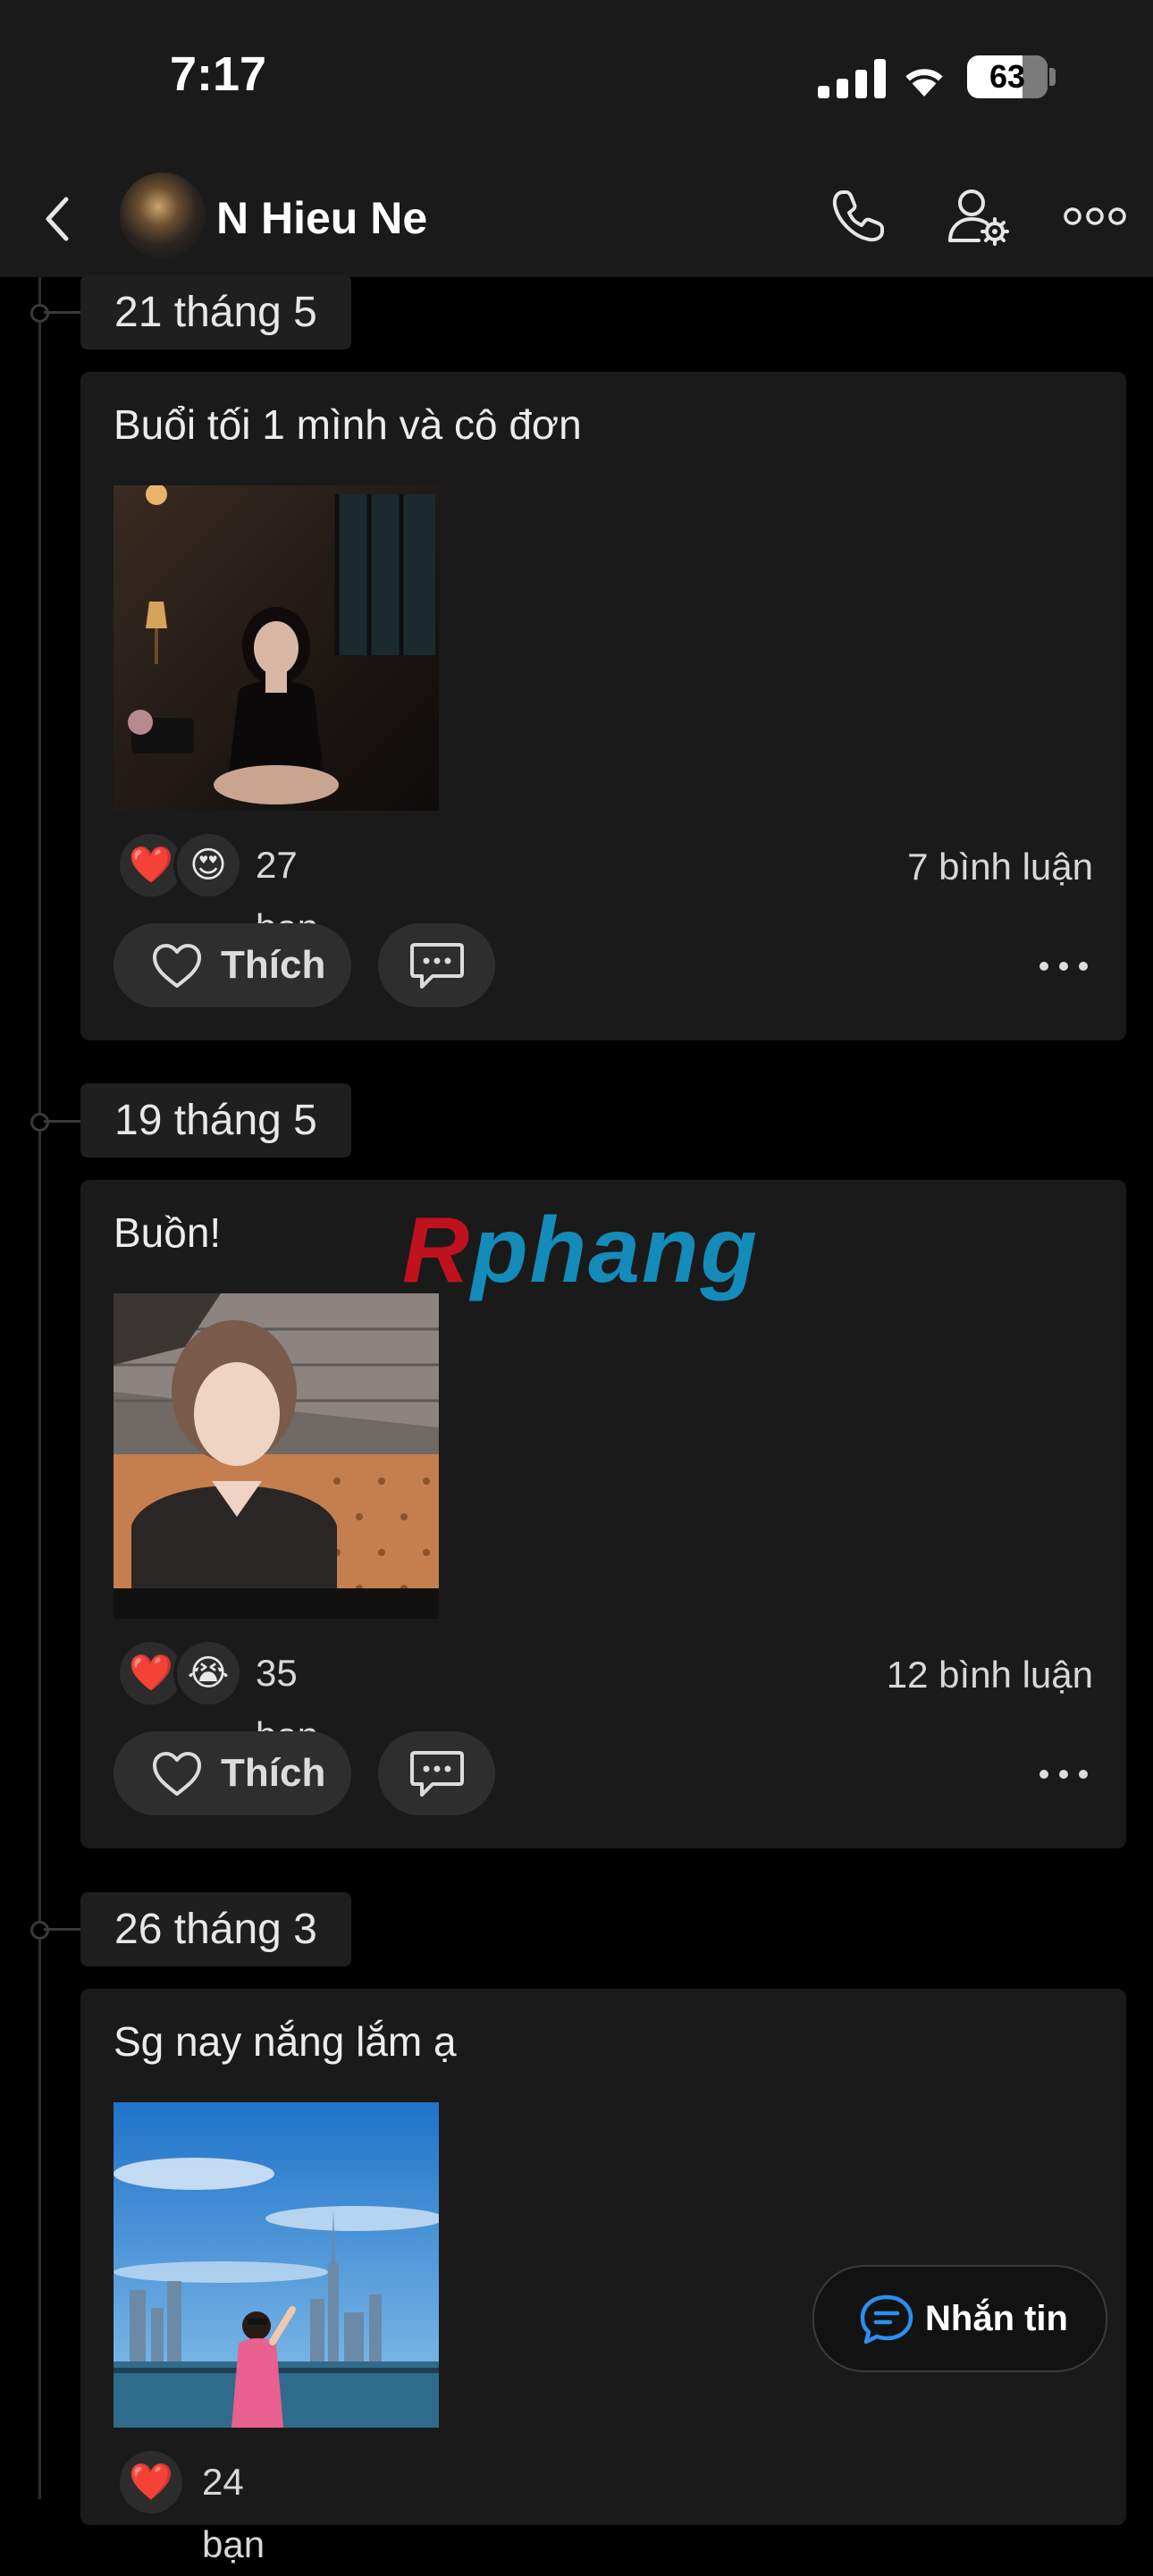 The height and width of the screenshot is (2576, 1153). What do you see at coordinates (348, 425) in the screenshot?
I see `post-text: Buổi tối 1 mình và cô đơn` at bounding box center [348, 425].